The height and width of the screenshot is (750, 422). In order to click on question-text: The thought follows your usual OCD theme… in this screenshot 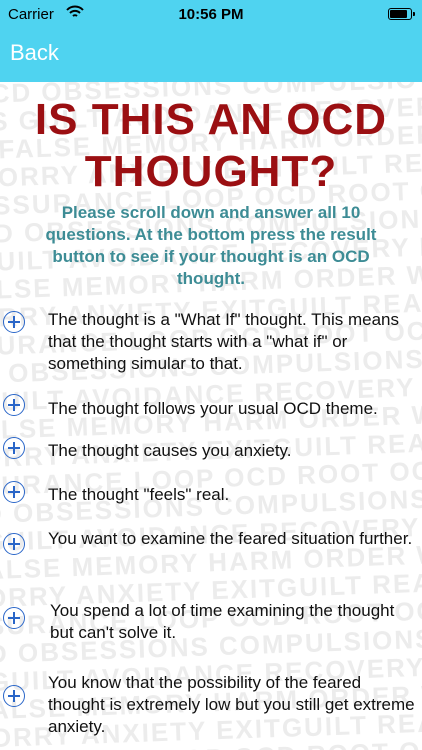, I will do `click(213, 408)`.